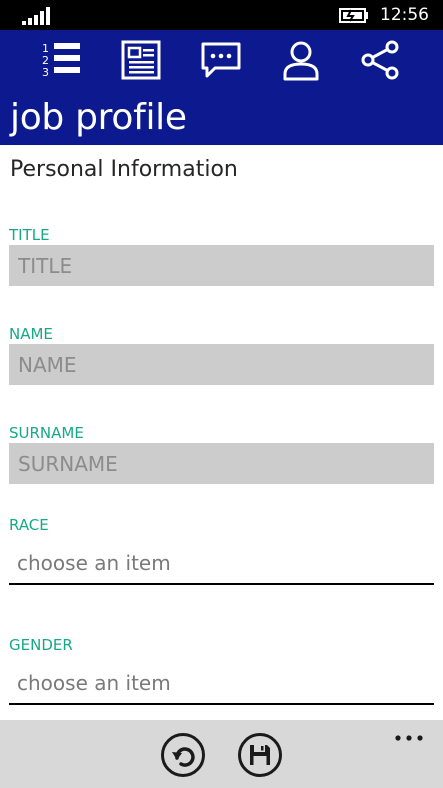 The width and height of the screenshot is (443, 788). Describe the element at coordinates (221, 364) in the screenshot. I see `name-input` at that location.